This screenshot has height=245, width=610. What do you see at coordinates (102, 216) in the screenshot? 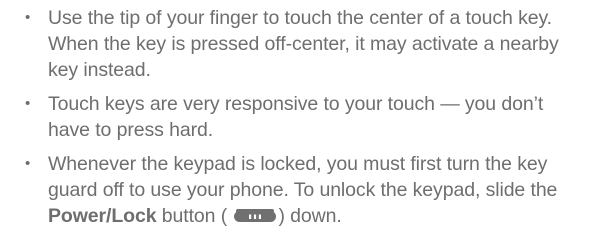
I see `power-lock-label: Power/Lock` at bounding box center [102, 216].